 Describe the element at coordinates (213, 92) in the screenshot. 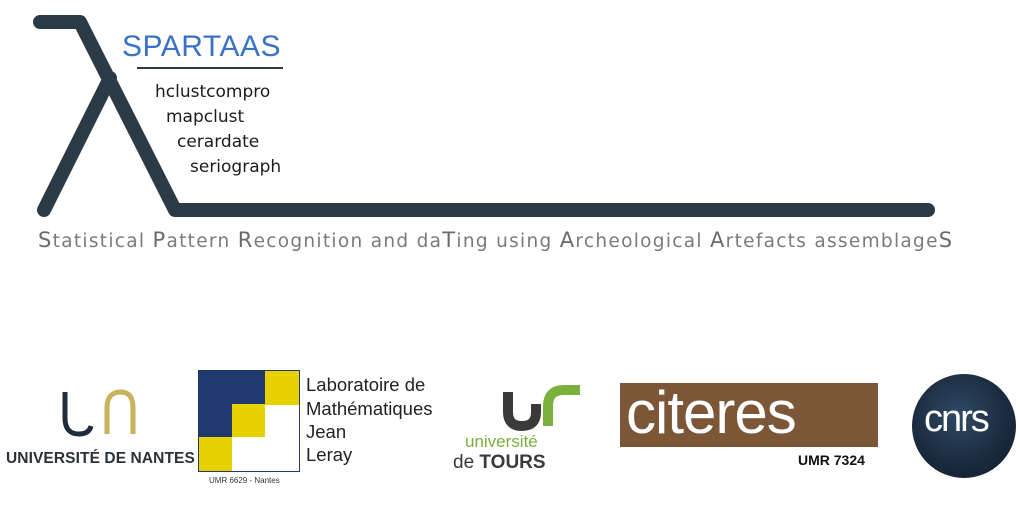

I see `package-hclustcompro: hclustcompro` at that location.